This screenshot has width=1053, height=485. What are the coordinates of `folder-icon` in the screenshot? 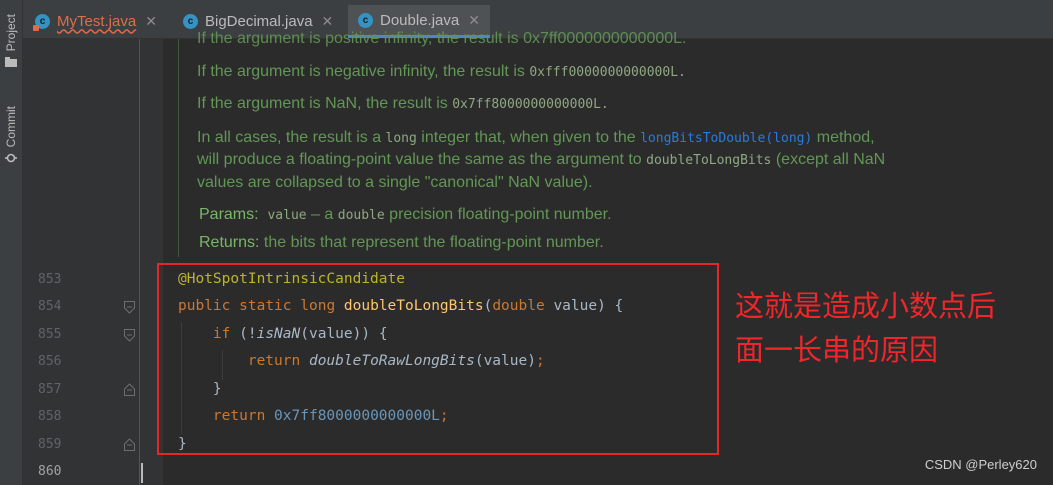 It's located at (11, 62).